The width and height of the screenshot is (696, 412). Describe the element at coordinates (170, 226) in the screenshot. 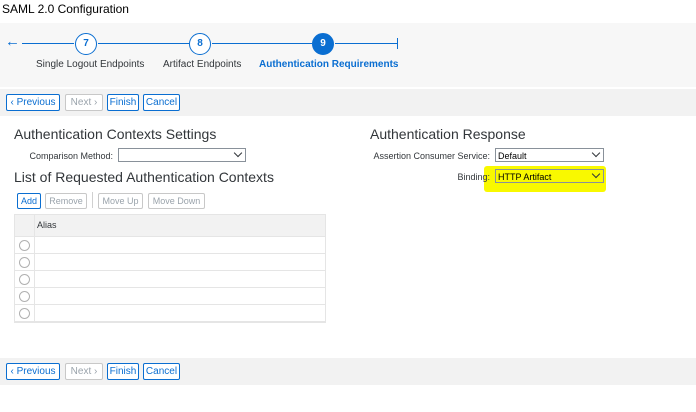

I see `table-header: Alias` at that location.